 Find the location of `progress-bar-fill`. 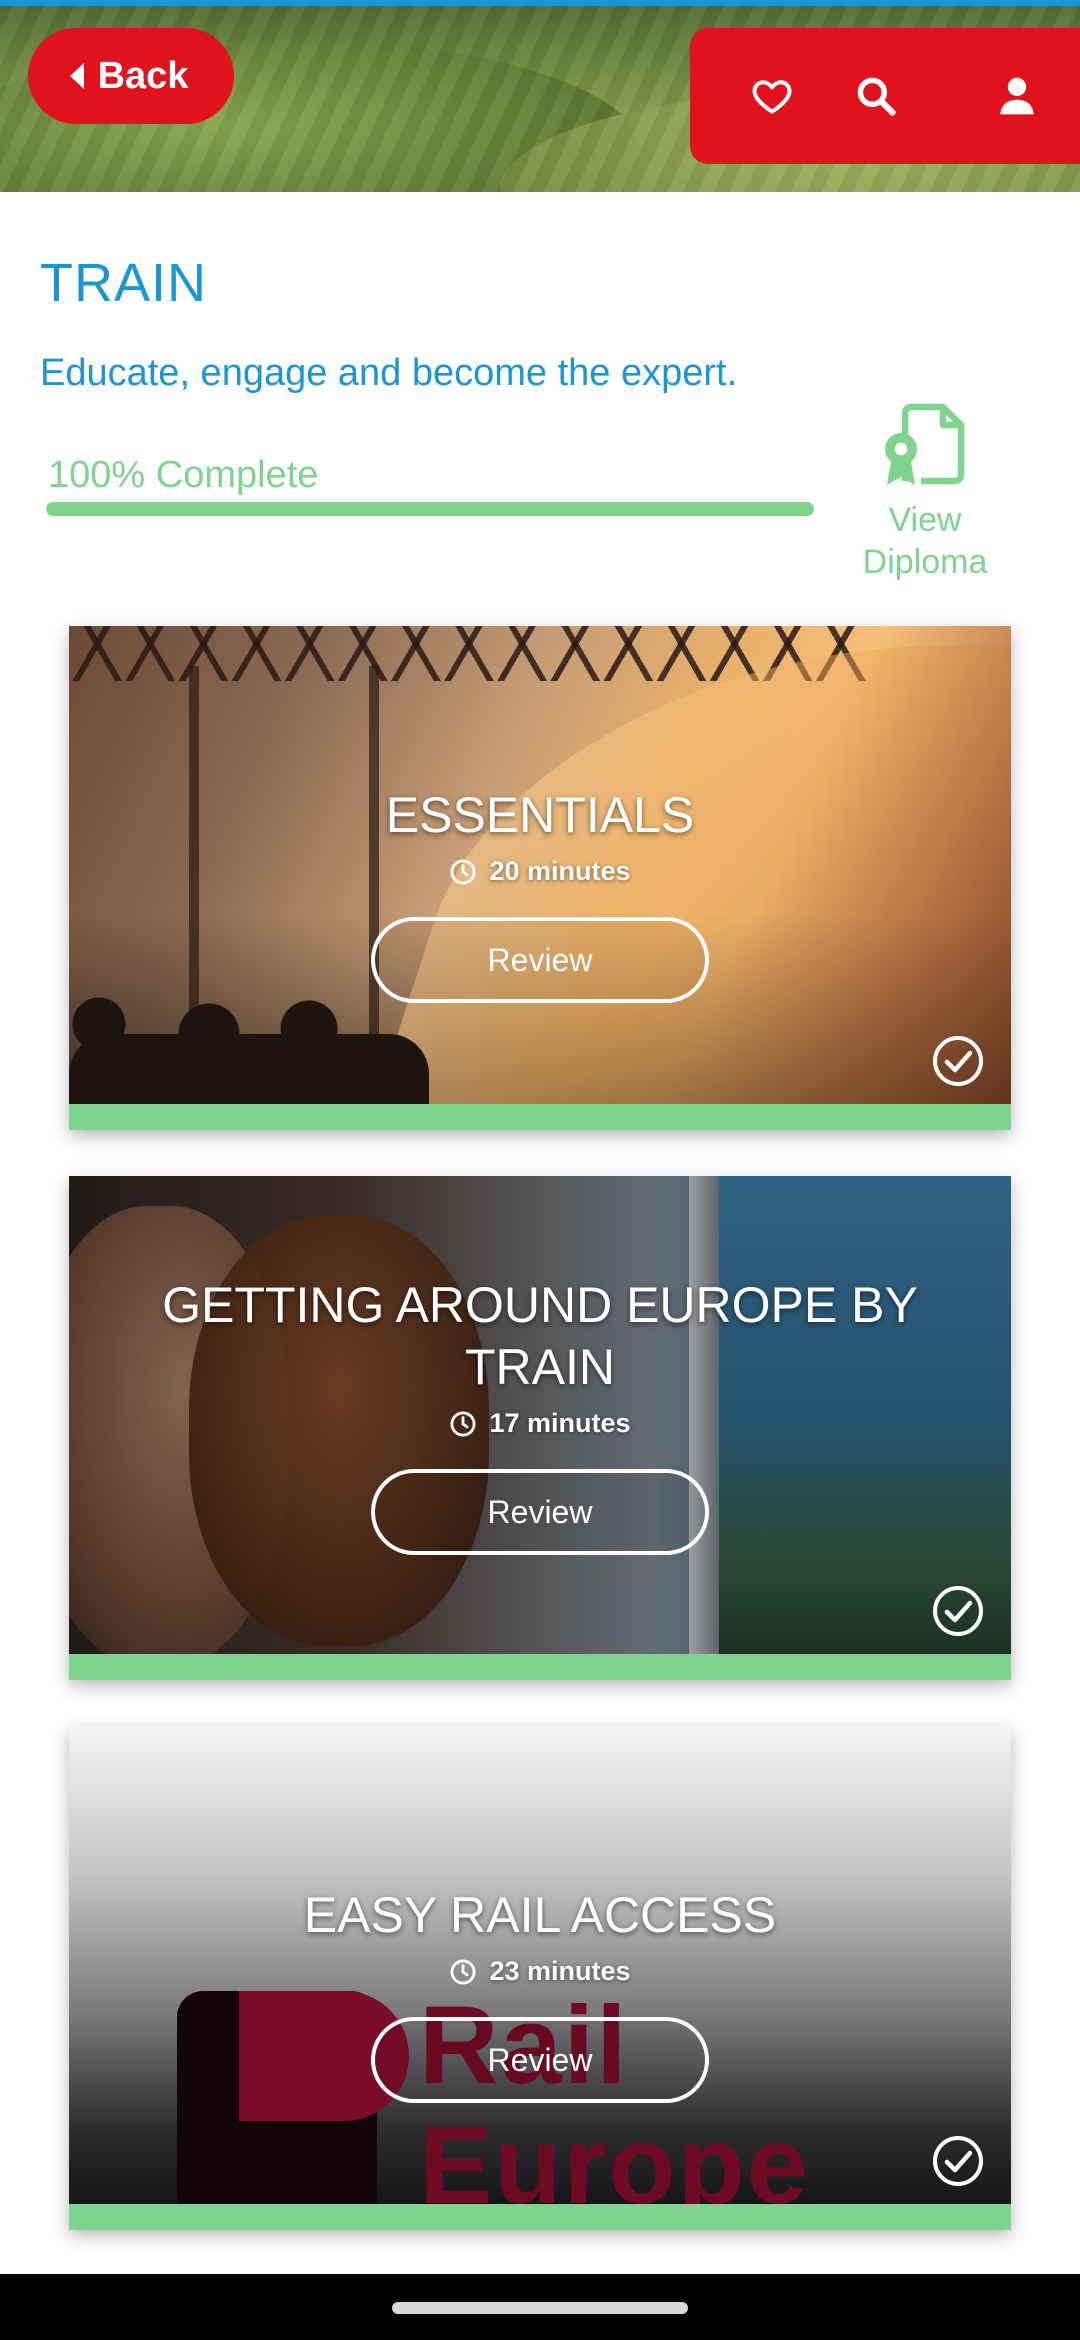

progress-bar-fill is located at coordinates (430, 509).